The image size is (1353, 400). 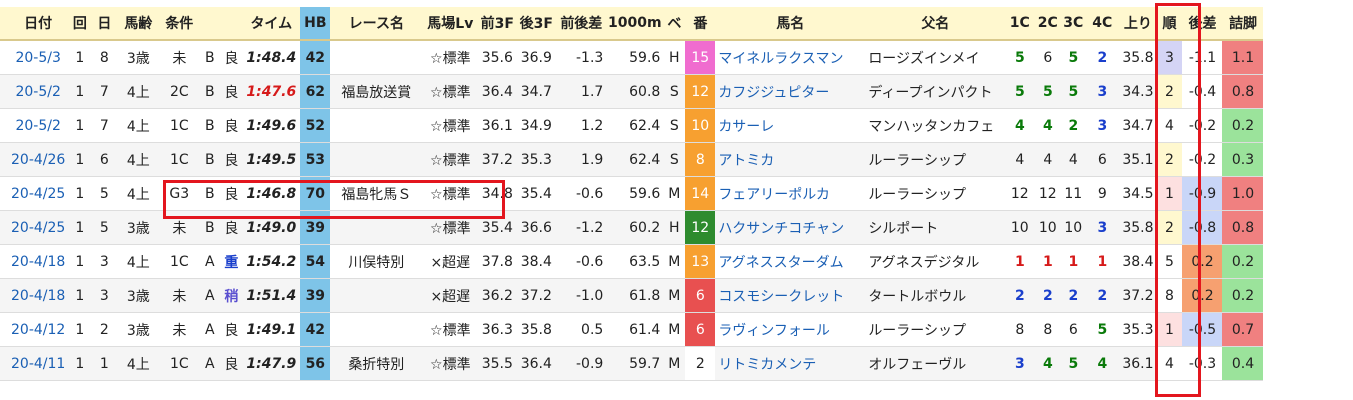 I want to click on kai-cell: 1, so click(x=80, y=159).